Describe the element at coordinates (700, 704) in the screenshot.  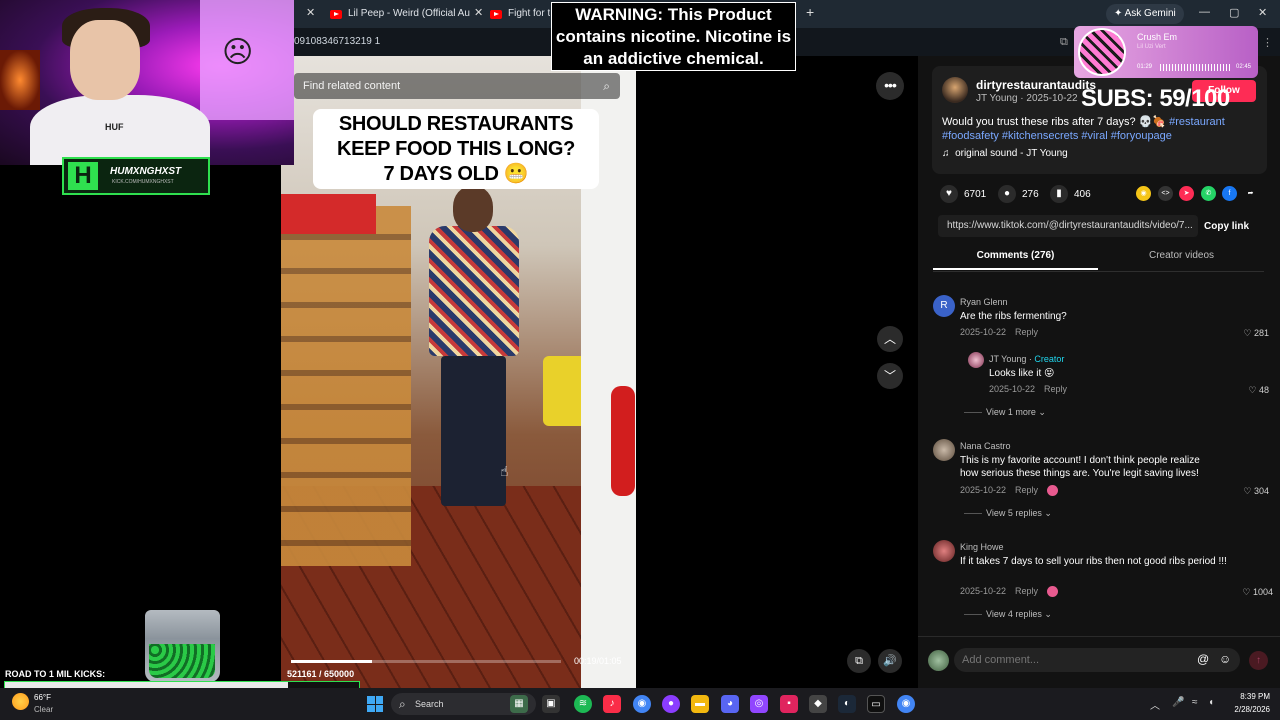
I see `file-explorer-icon: ▬` at that location.